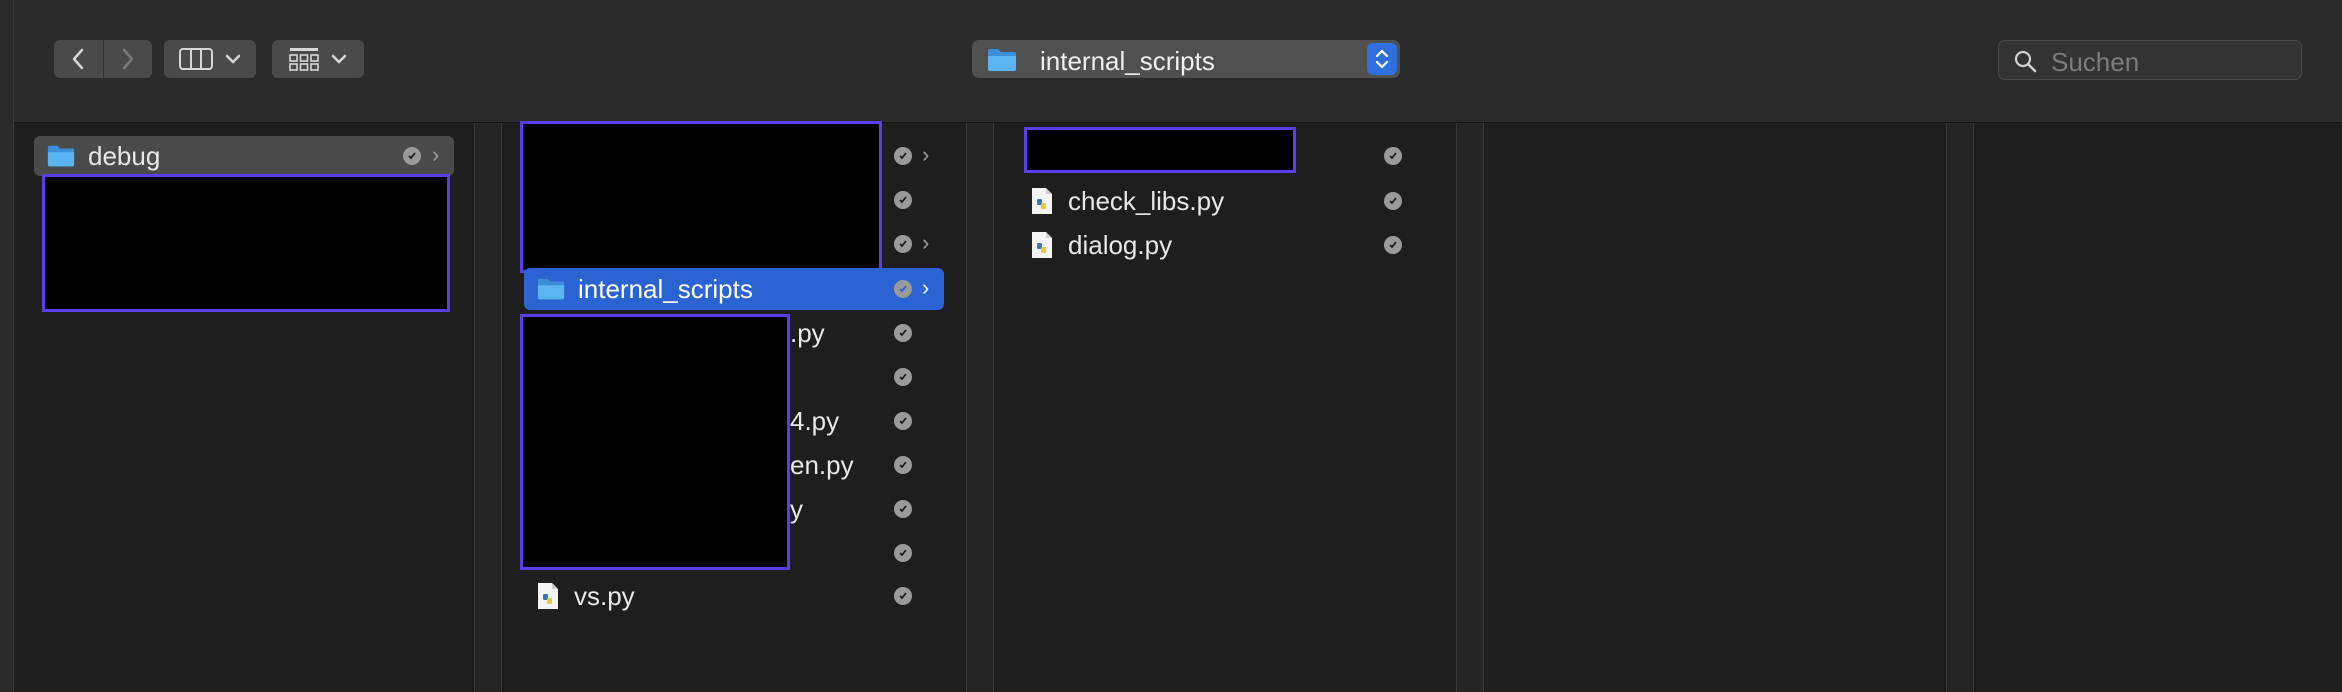  I want to click on nav-buttons, so click(103, 59).